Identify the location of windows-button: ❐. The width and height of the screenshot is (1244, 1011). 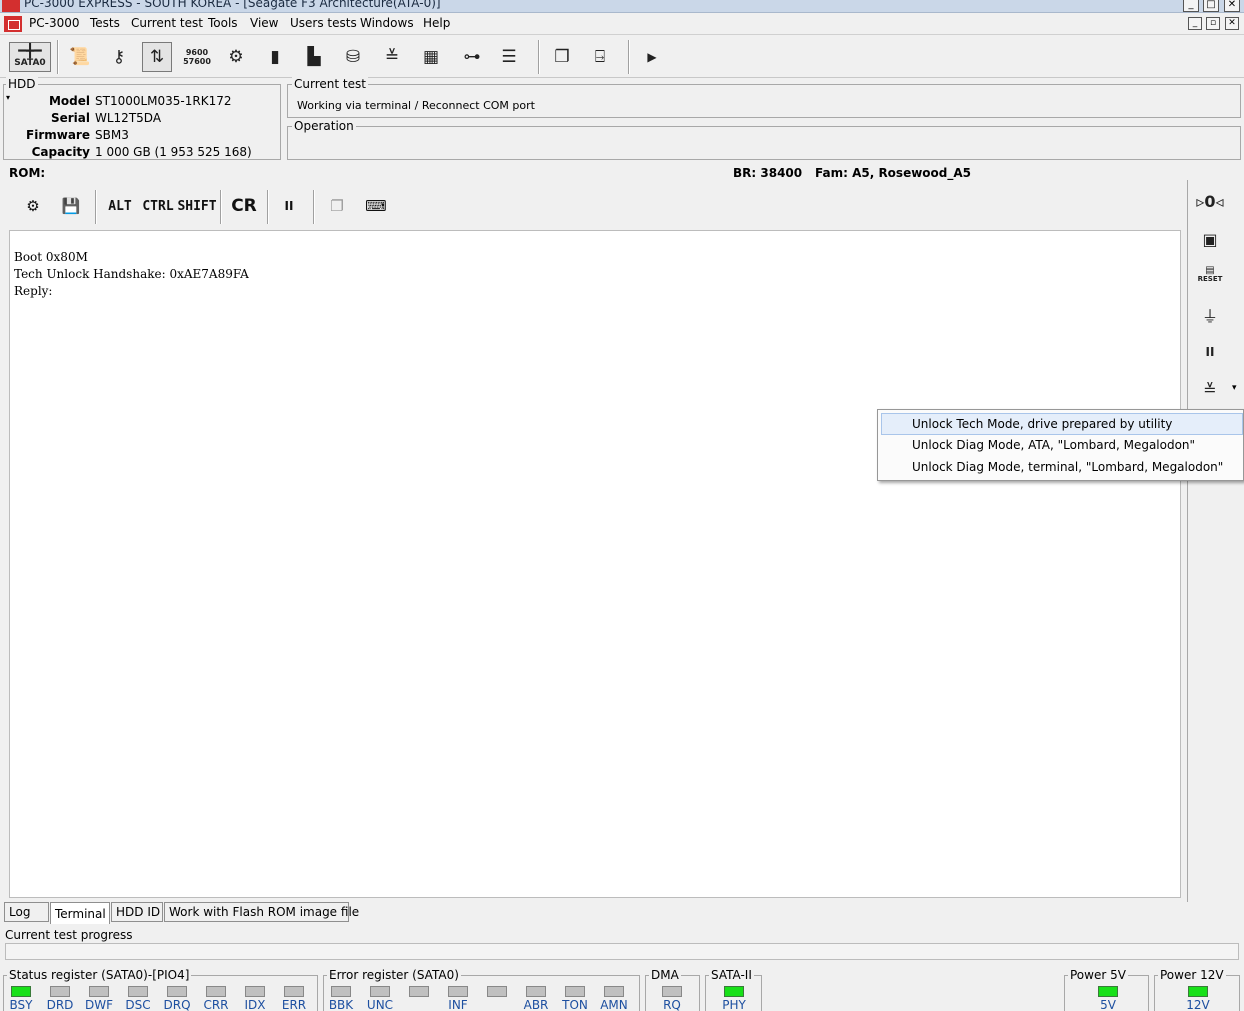
(562, 57).